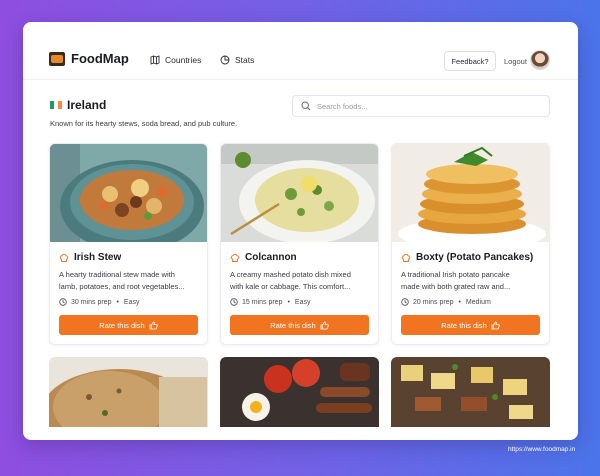  I want to click on dish-name: Boxty (Potato Pancakes), so click(475, 257).